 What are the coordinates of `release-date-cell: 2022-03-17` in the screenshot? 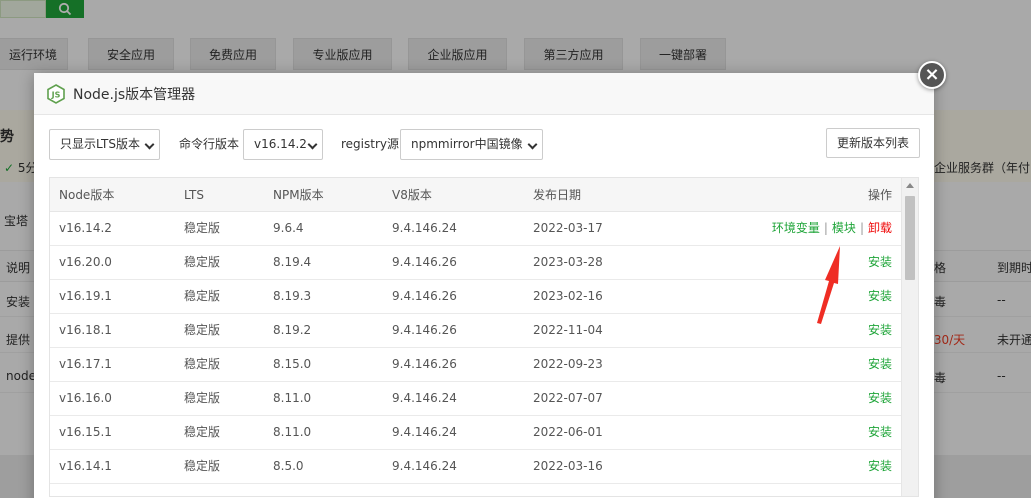 It's located at (568, 228).